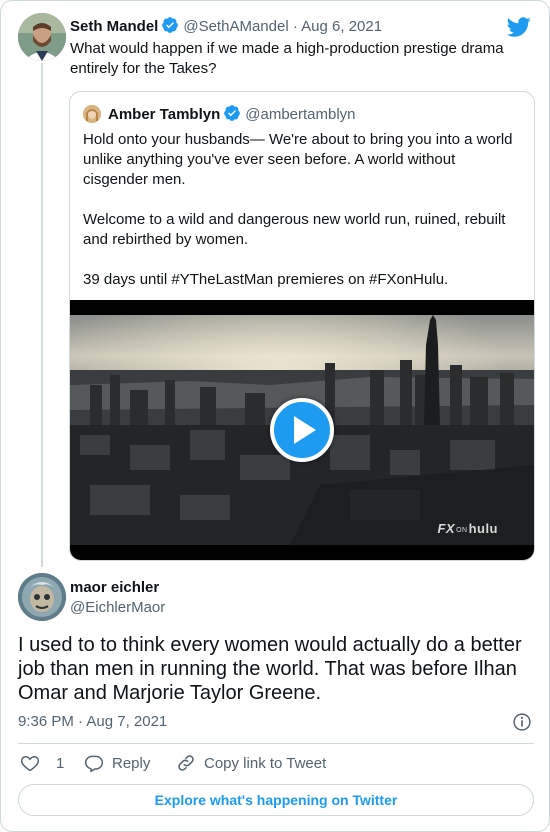 This screenshot has height=832, width=550. Describe the element at coordinates (276, 743) in the screenshot. I see `divider` at that location.